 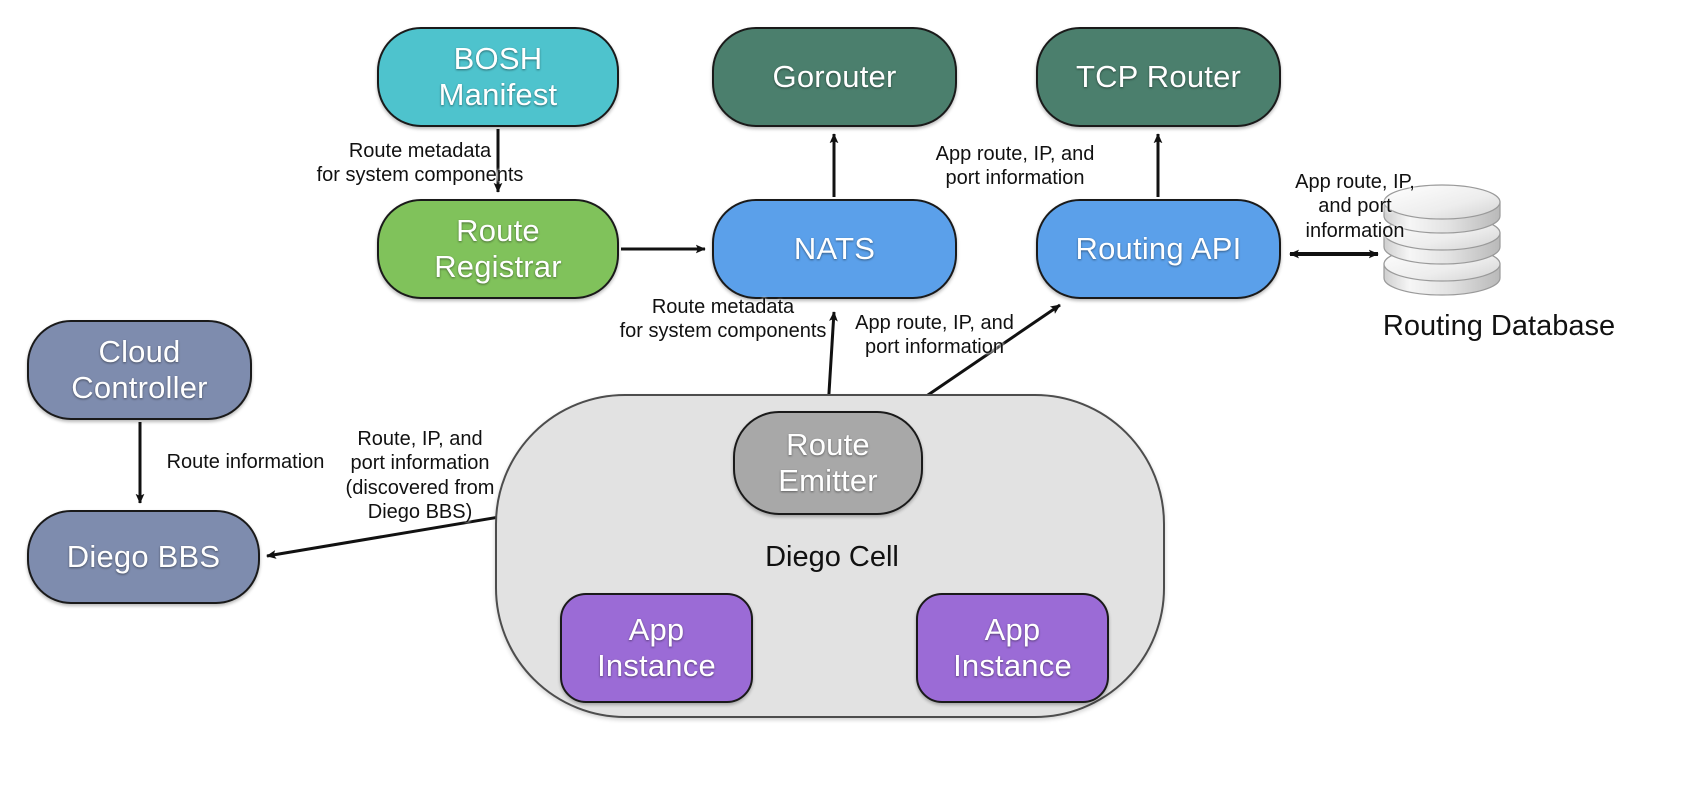 I want to click on node-route-registrar: Route Registrar, so click(x=498, y=249).